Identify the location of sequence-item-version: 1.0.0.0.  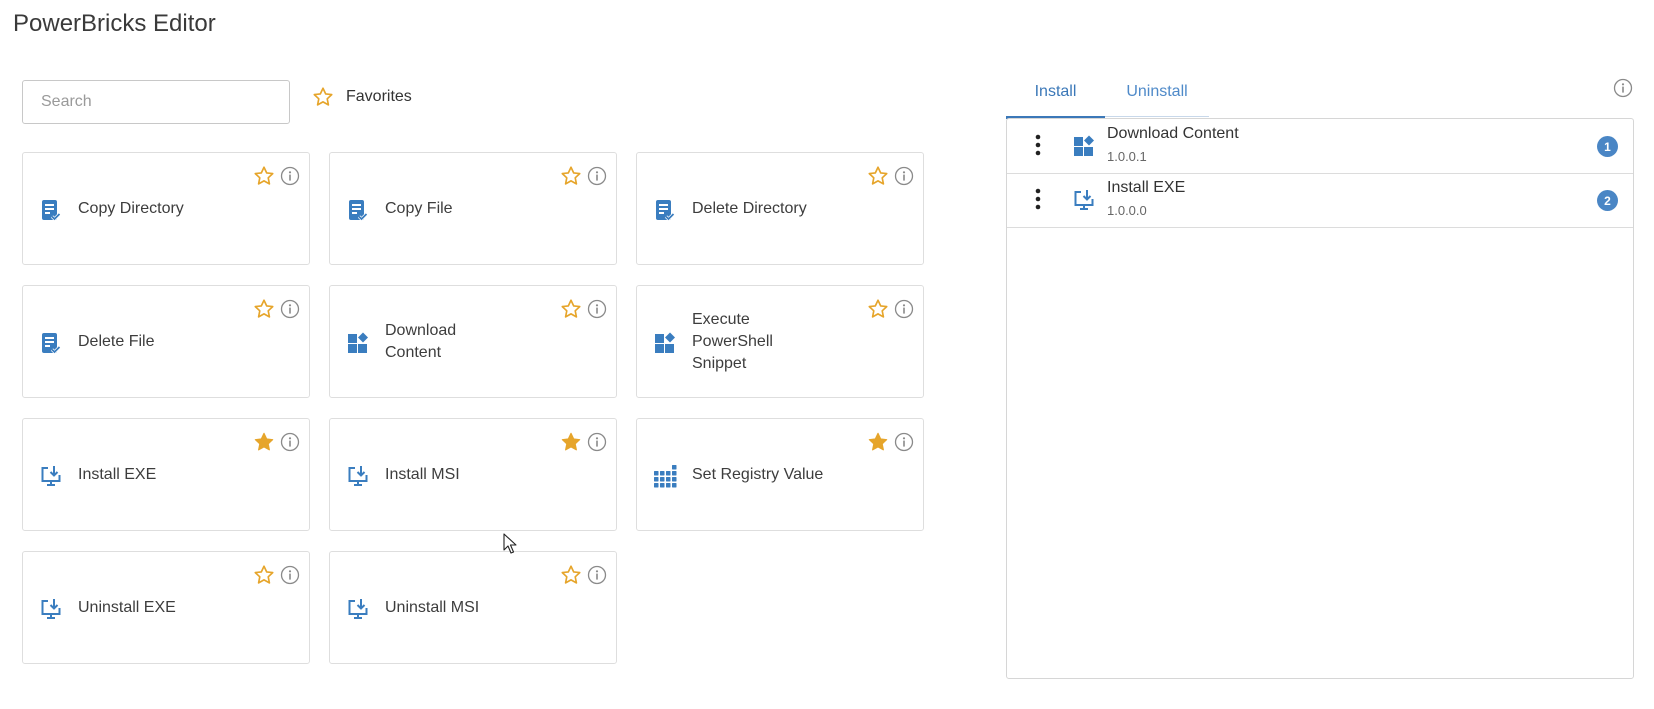
(1127, 210).